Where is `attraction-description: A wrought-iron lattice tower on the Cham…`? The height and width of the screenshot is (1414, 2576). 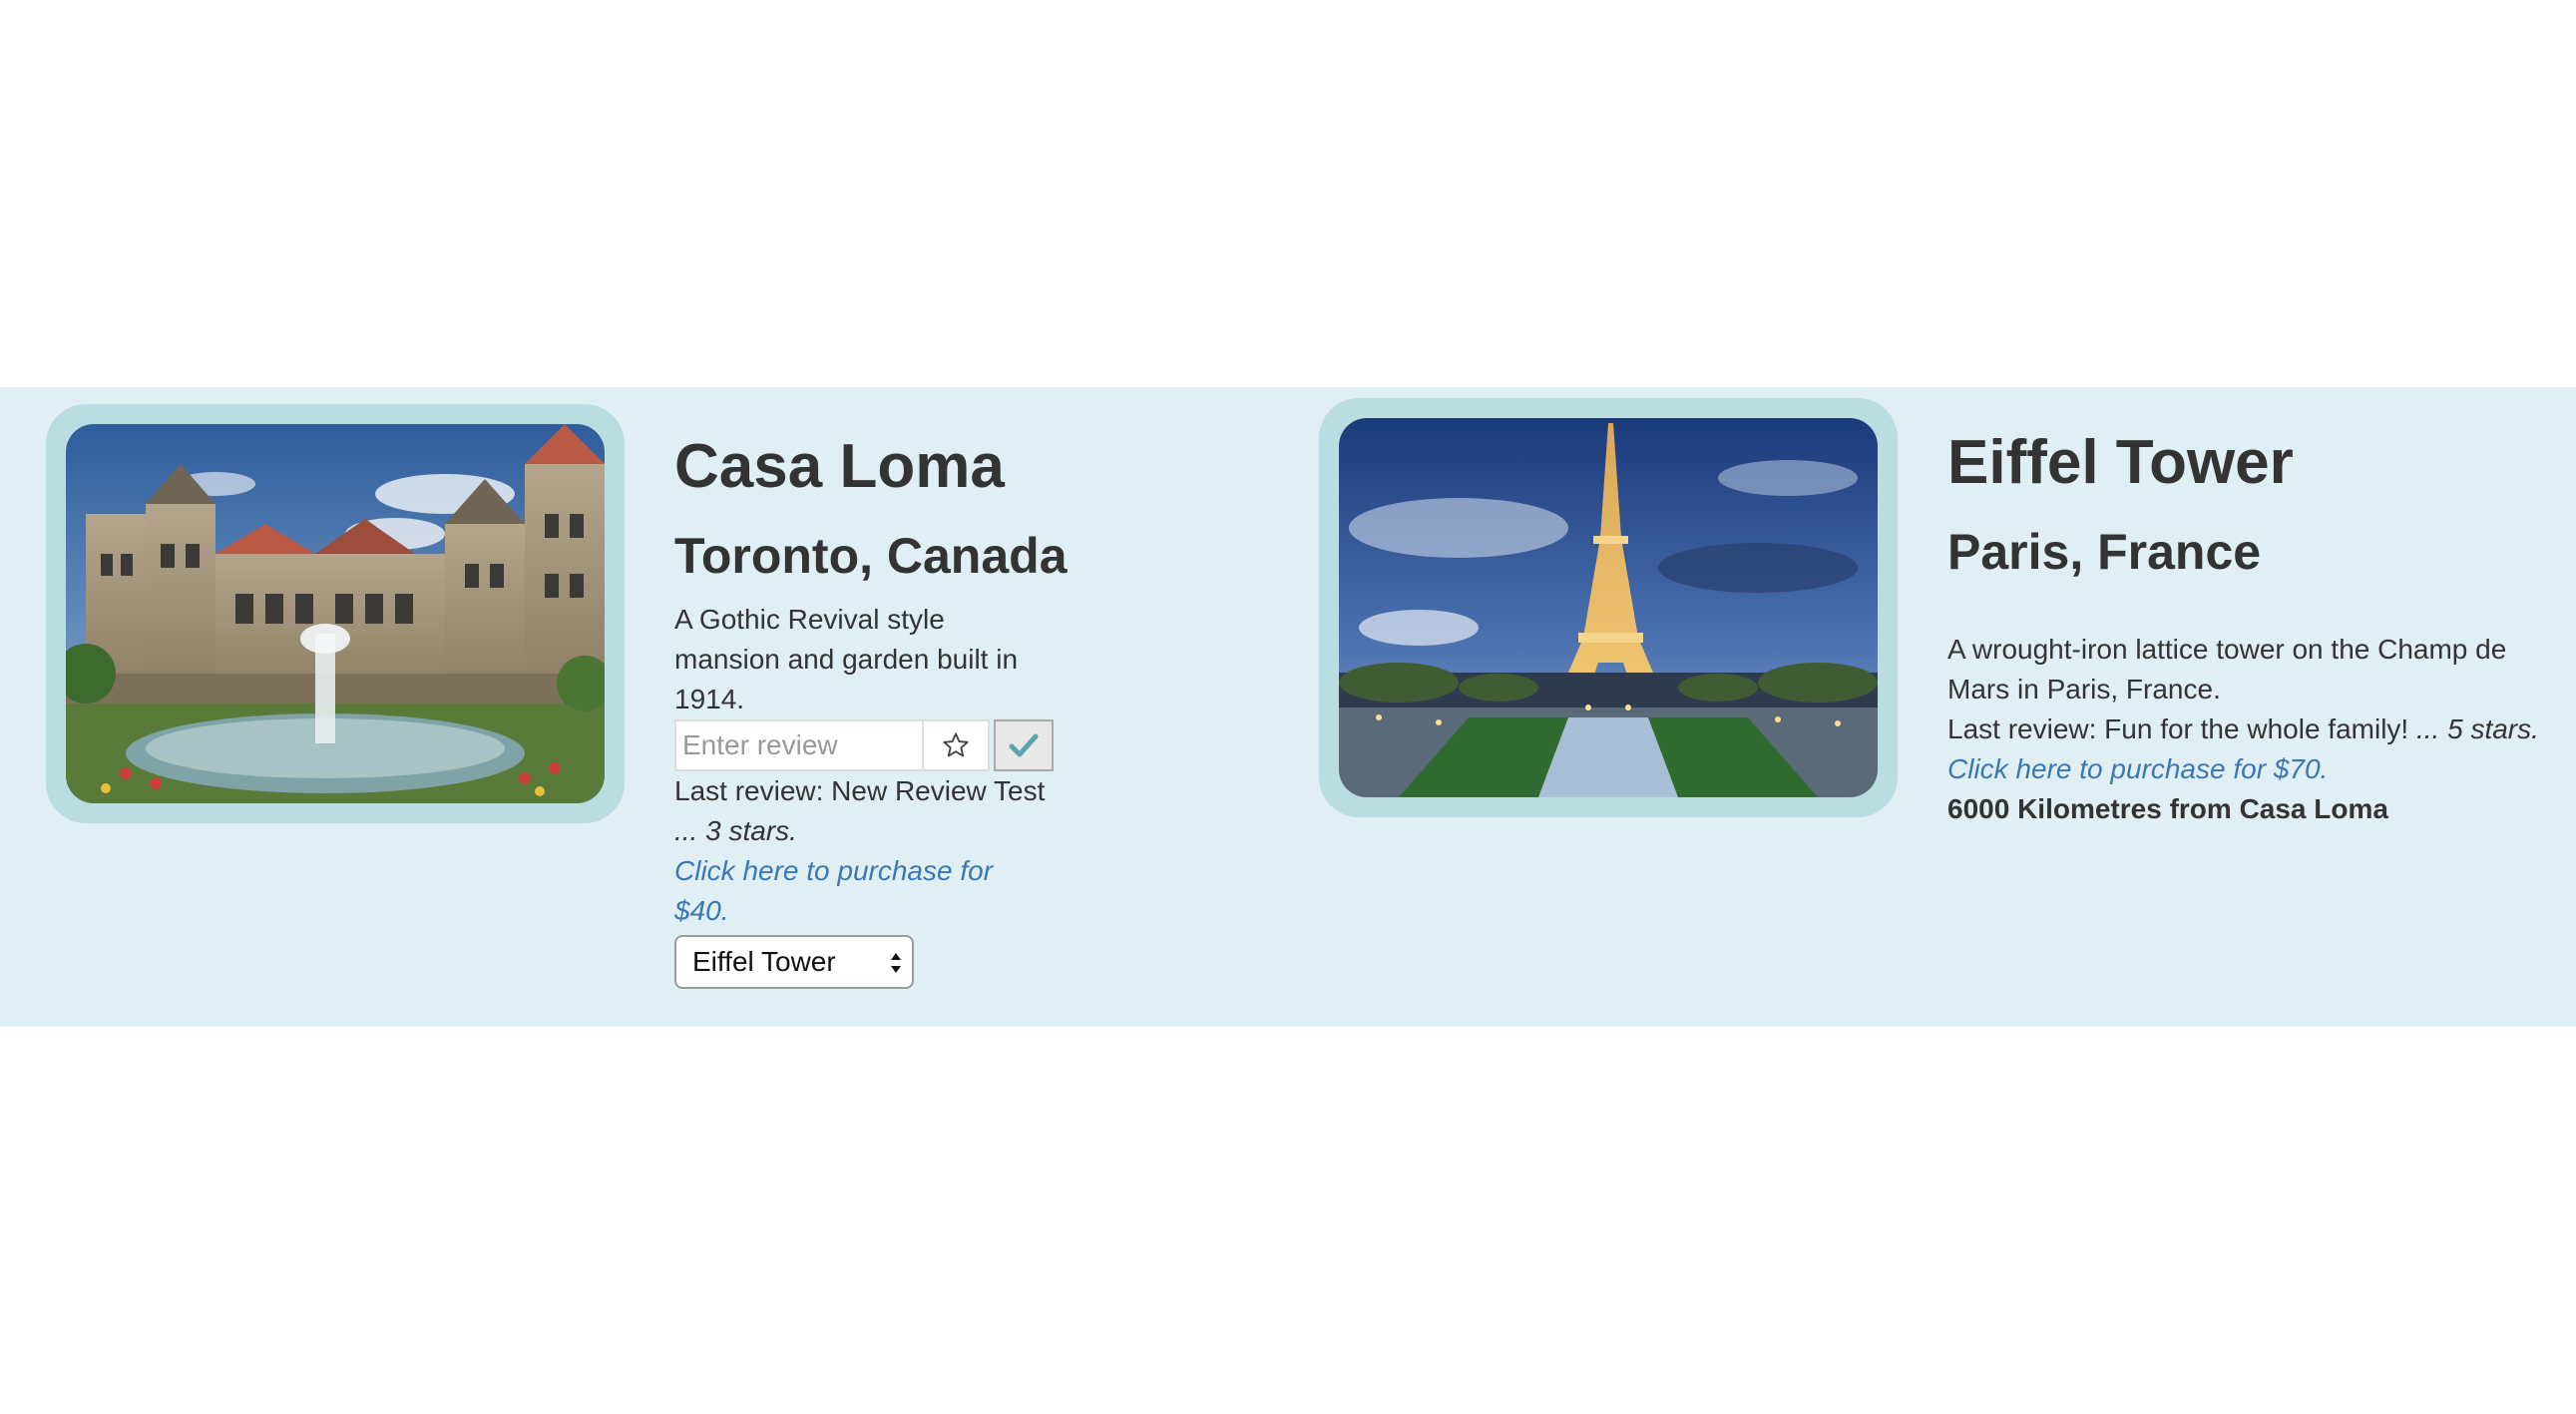
attraction-description: A wrought-iron lattice tower on the Cham… is located at coordinates (2227, 669).